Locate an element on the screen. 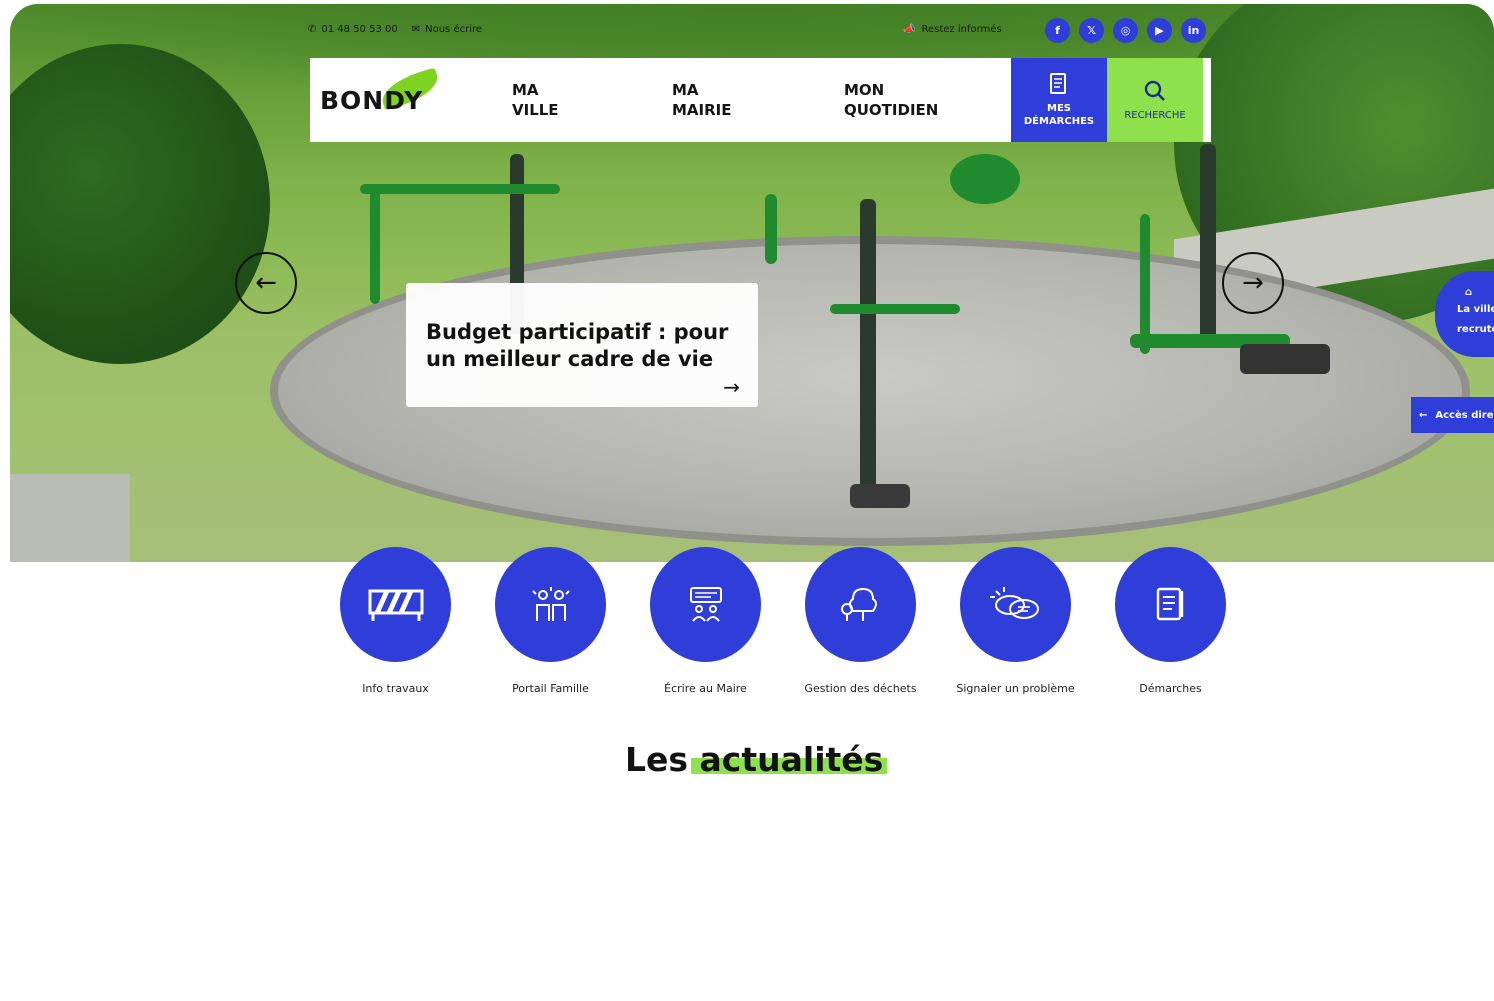 The width and height of the screenshot is (1494, 1001). nav-item-ma-ville: MA VILLE is located at coordinates (572, 100).